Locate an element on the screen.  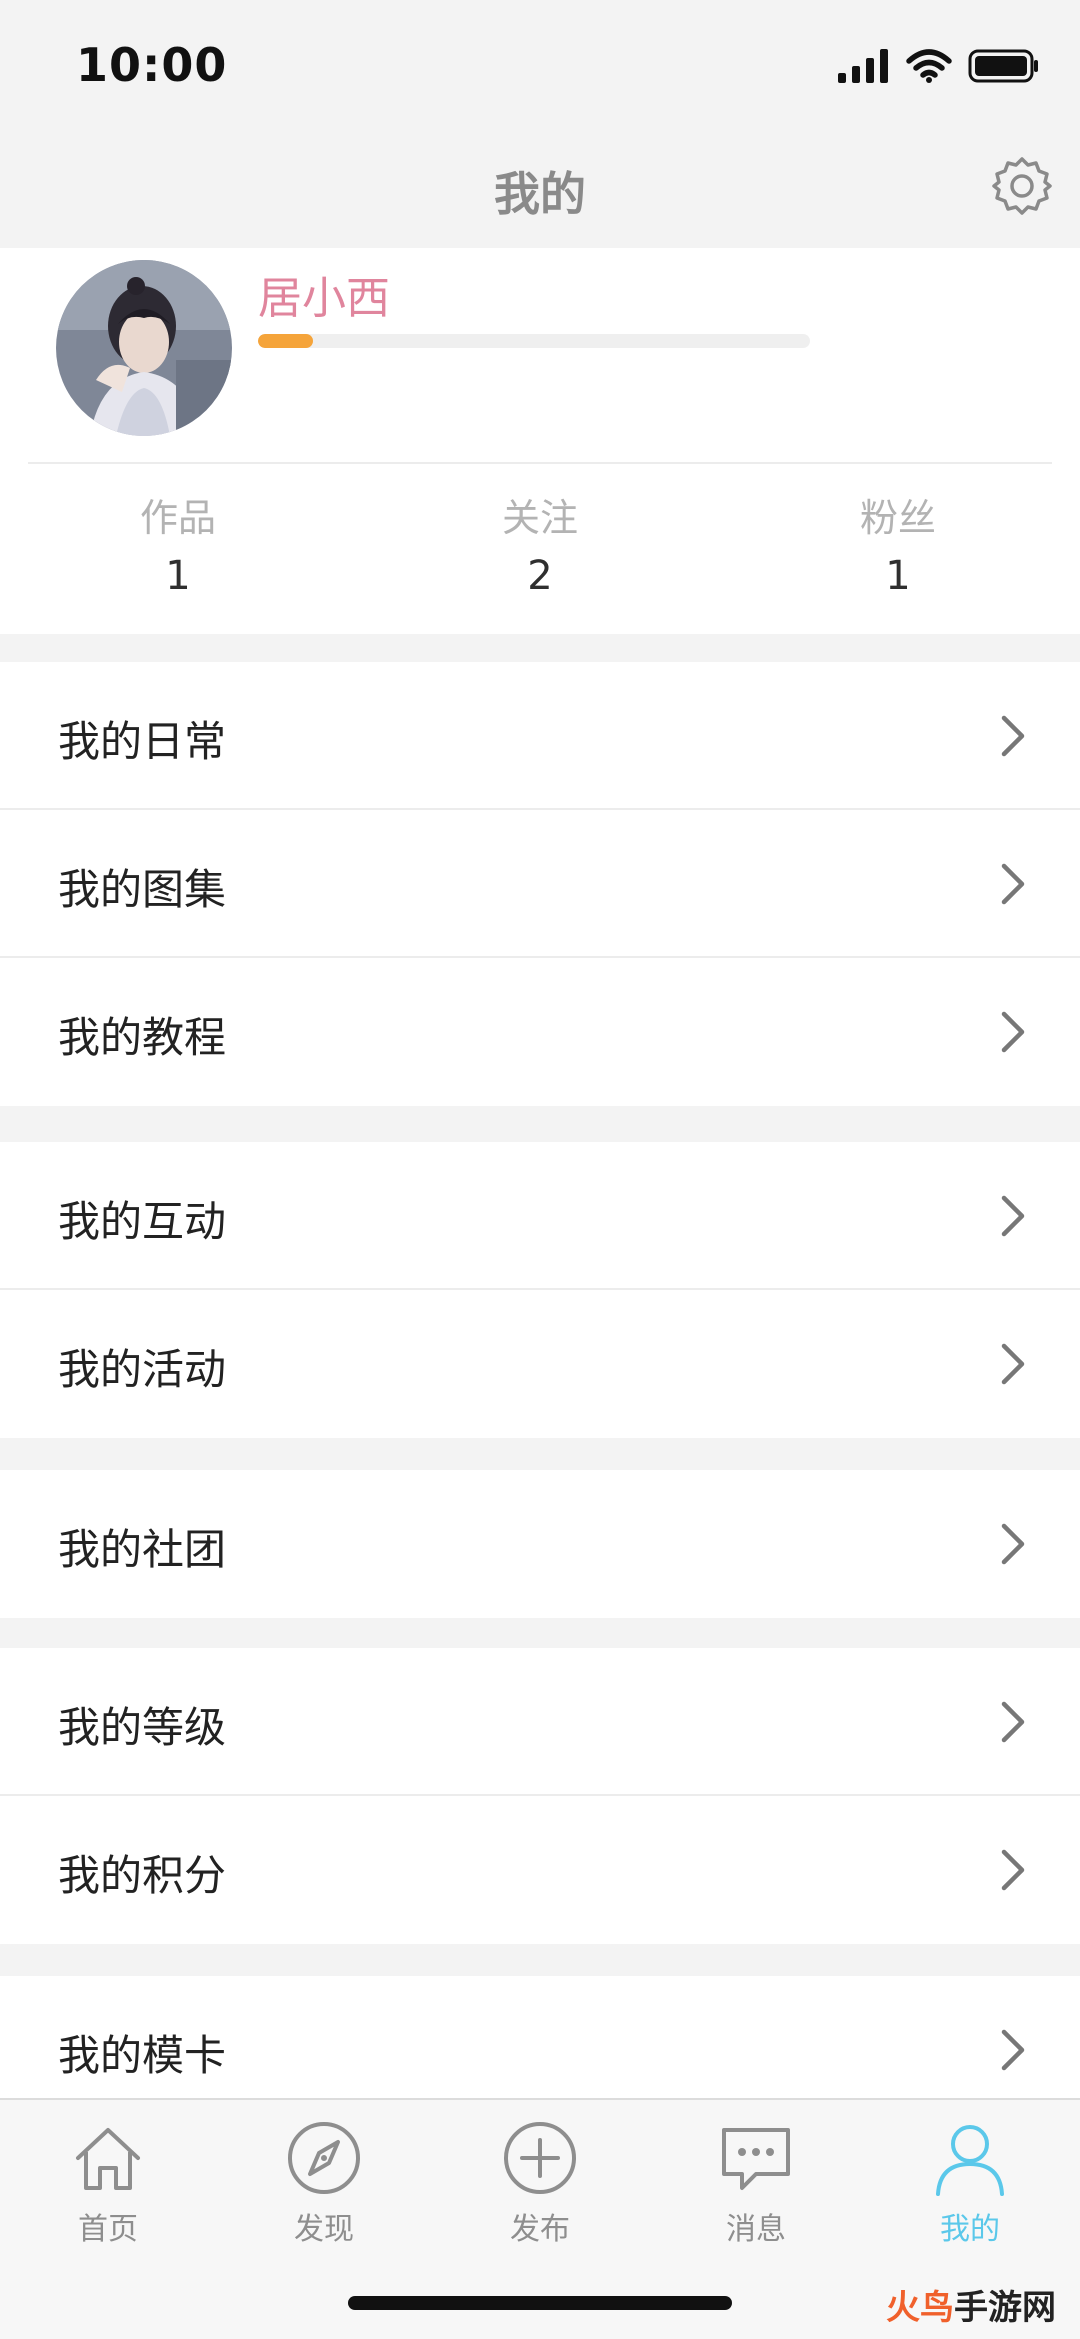
tab-label: 我的 is located at coordinates (970, 2229).